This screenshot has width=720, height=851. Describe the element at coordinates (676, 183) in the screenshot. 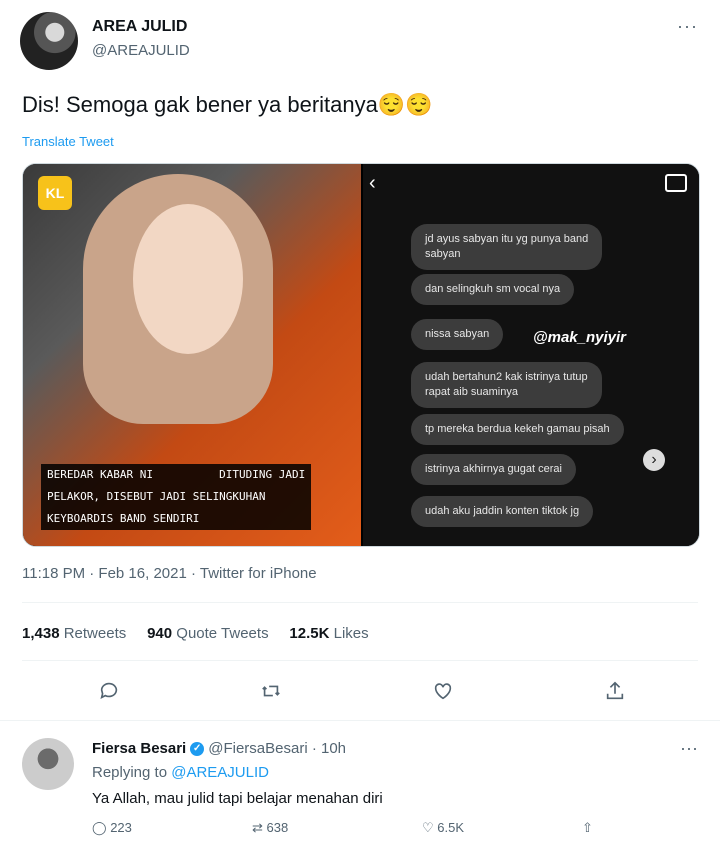

I see `video-icon` at that location.